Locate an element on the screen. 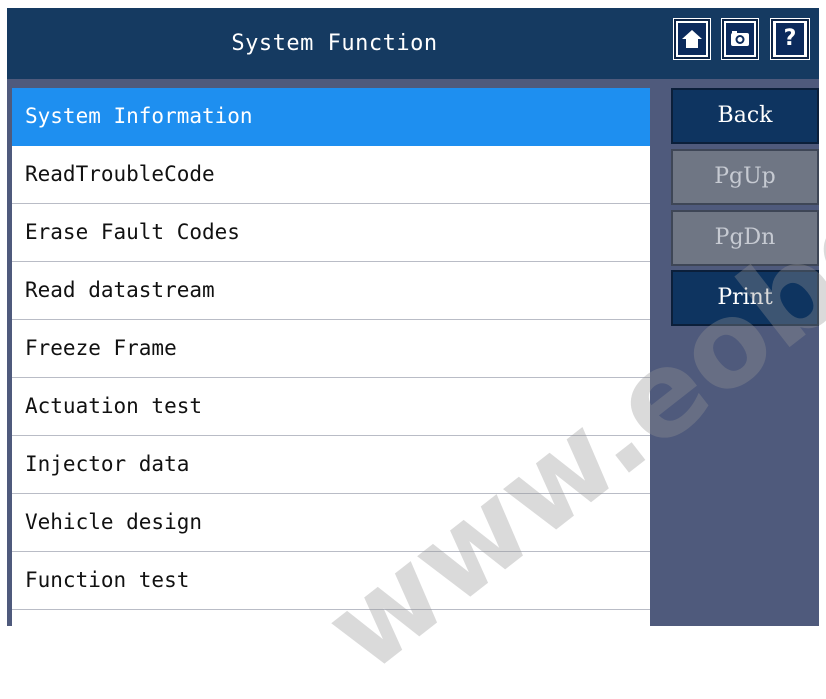  list-item: ReadTroubleCode is located at coordinates (331, 175).